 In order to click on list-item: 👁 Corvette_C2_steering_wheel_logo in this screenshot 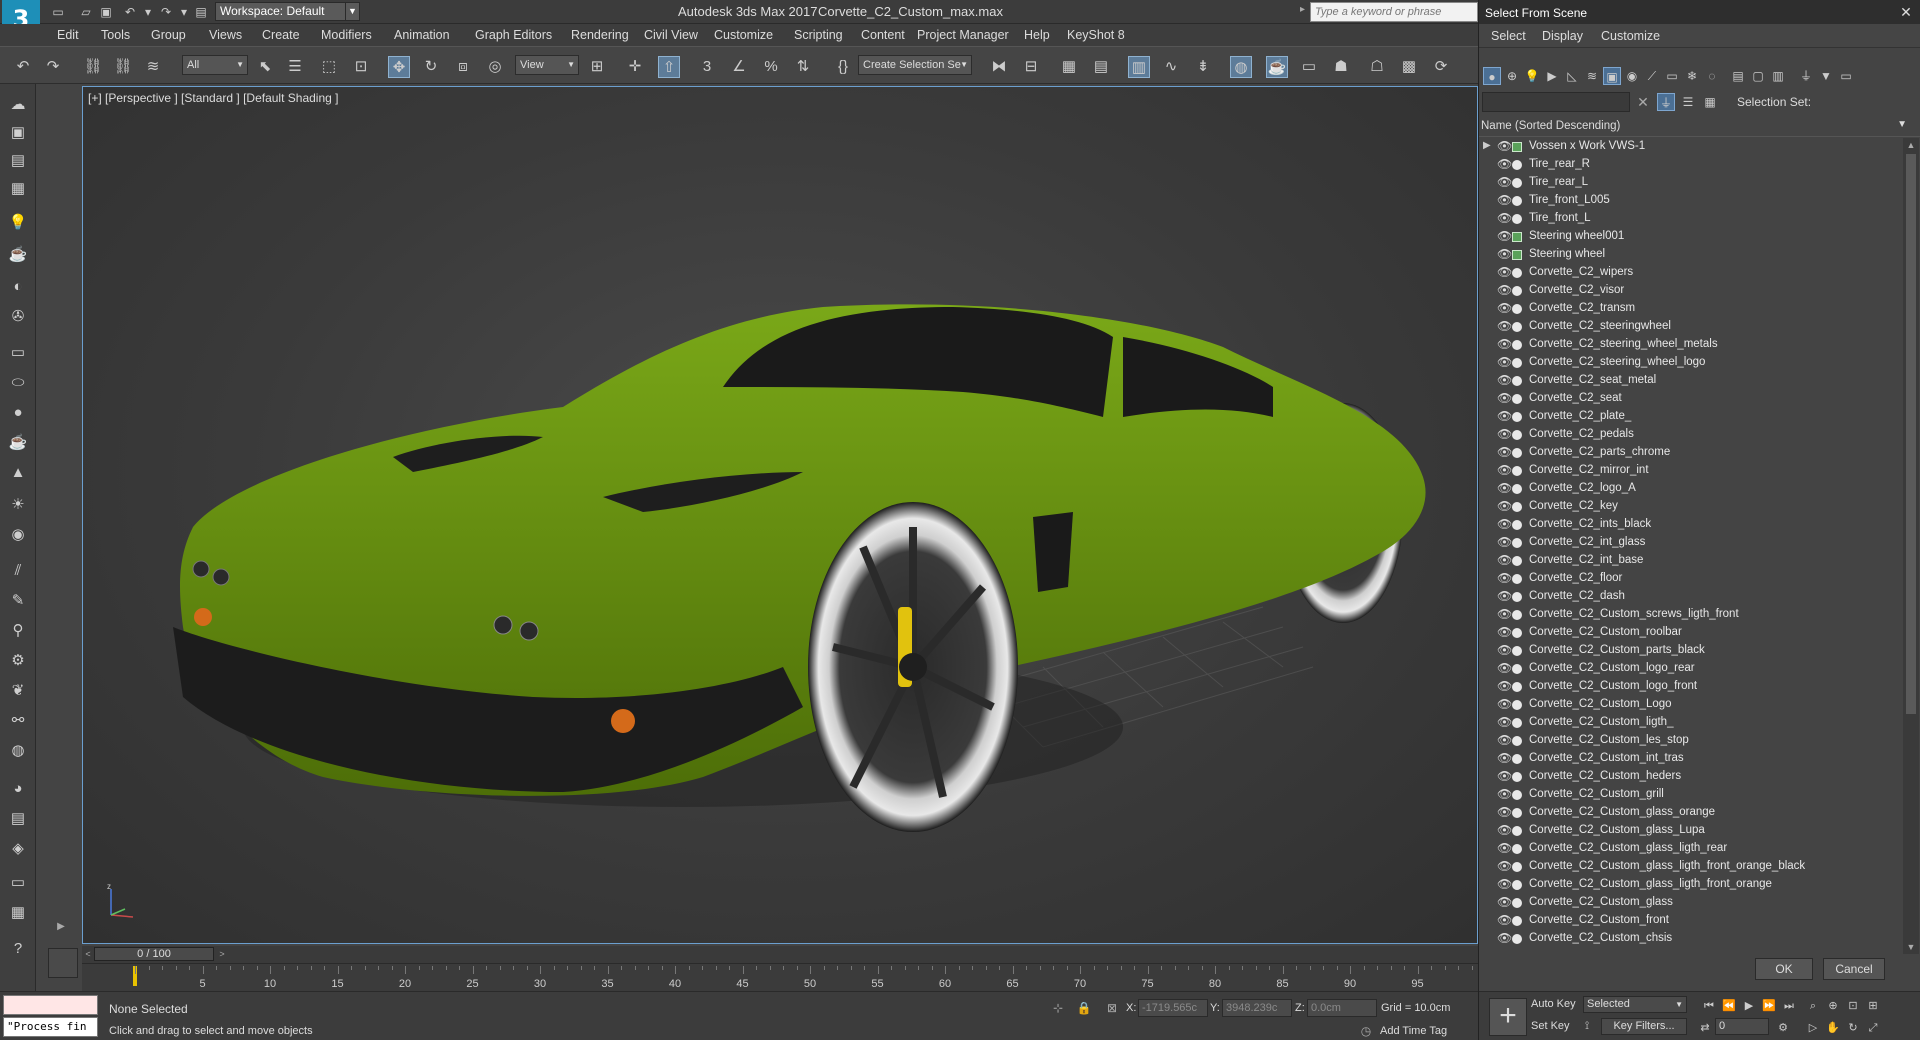, I will do `click(1691, 363)`.